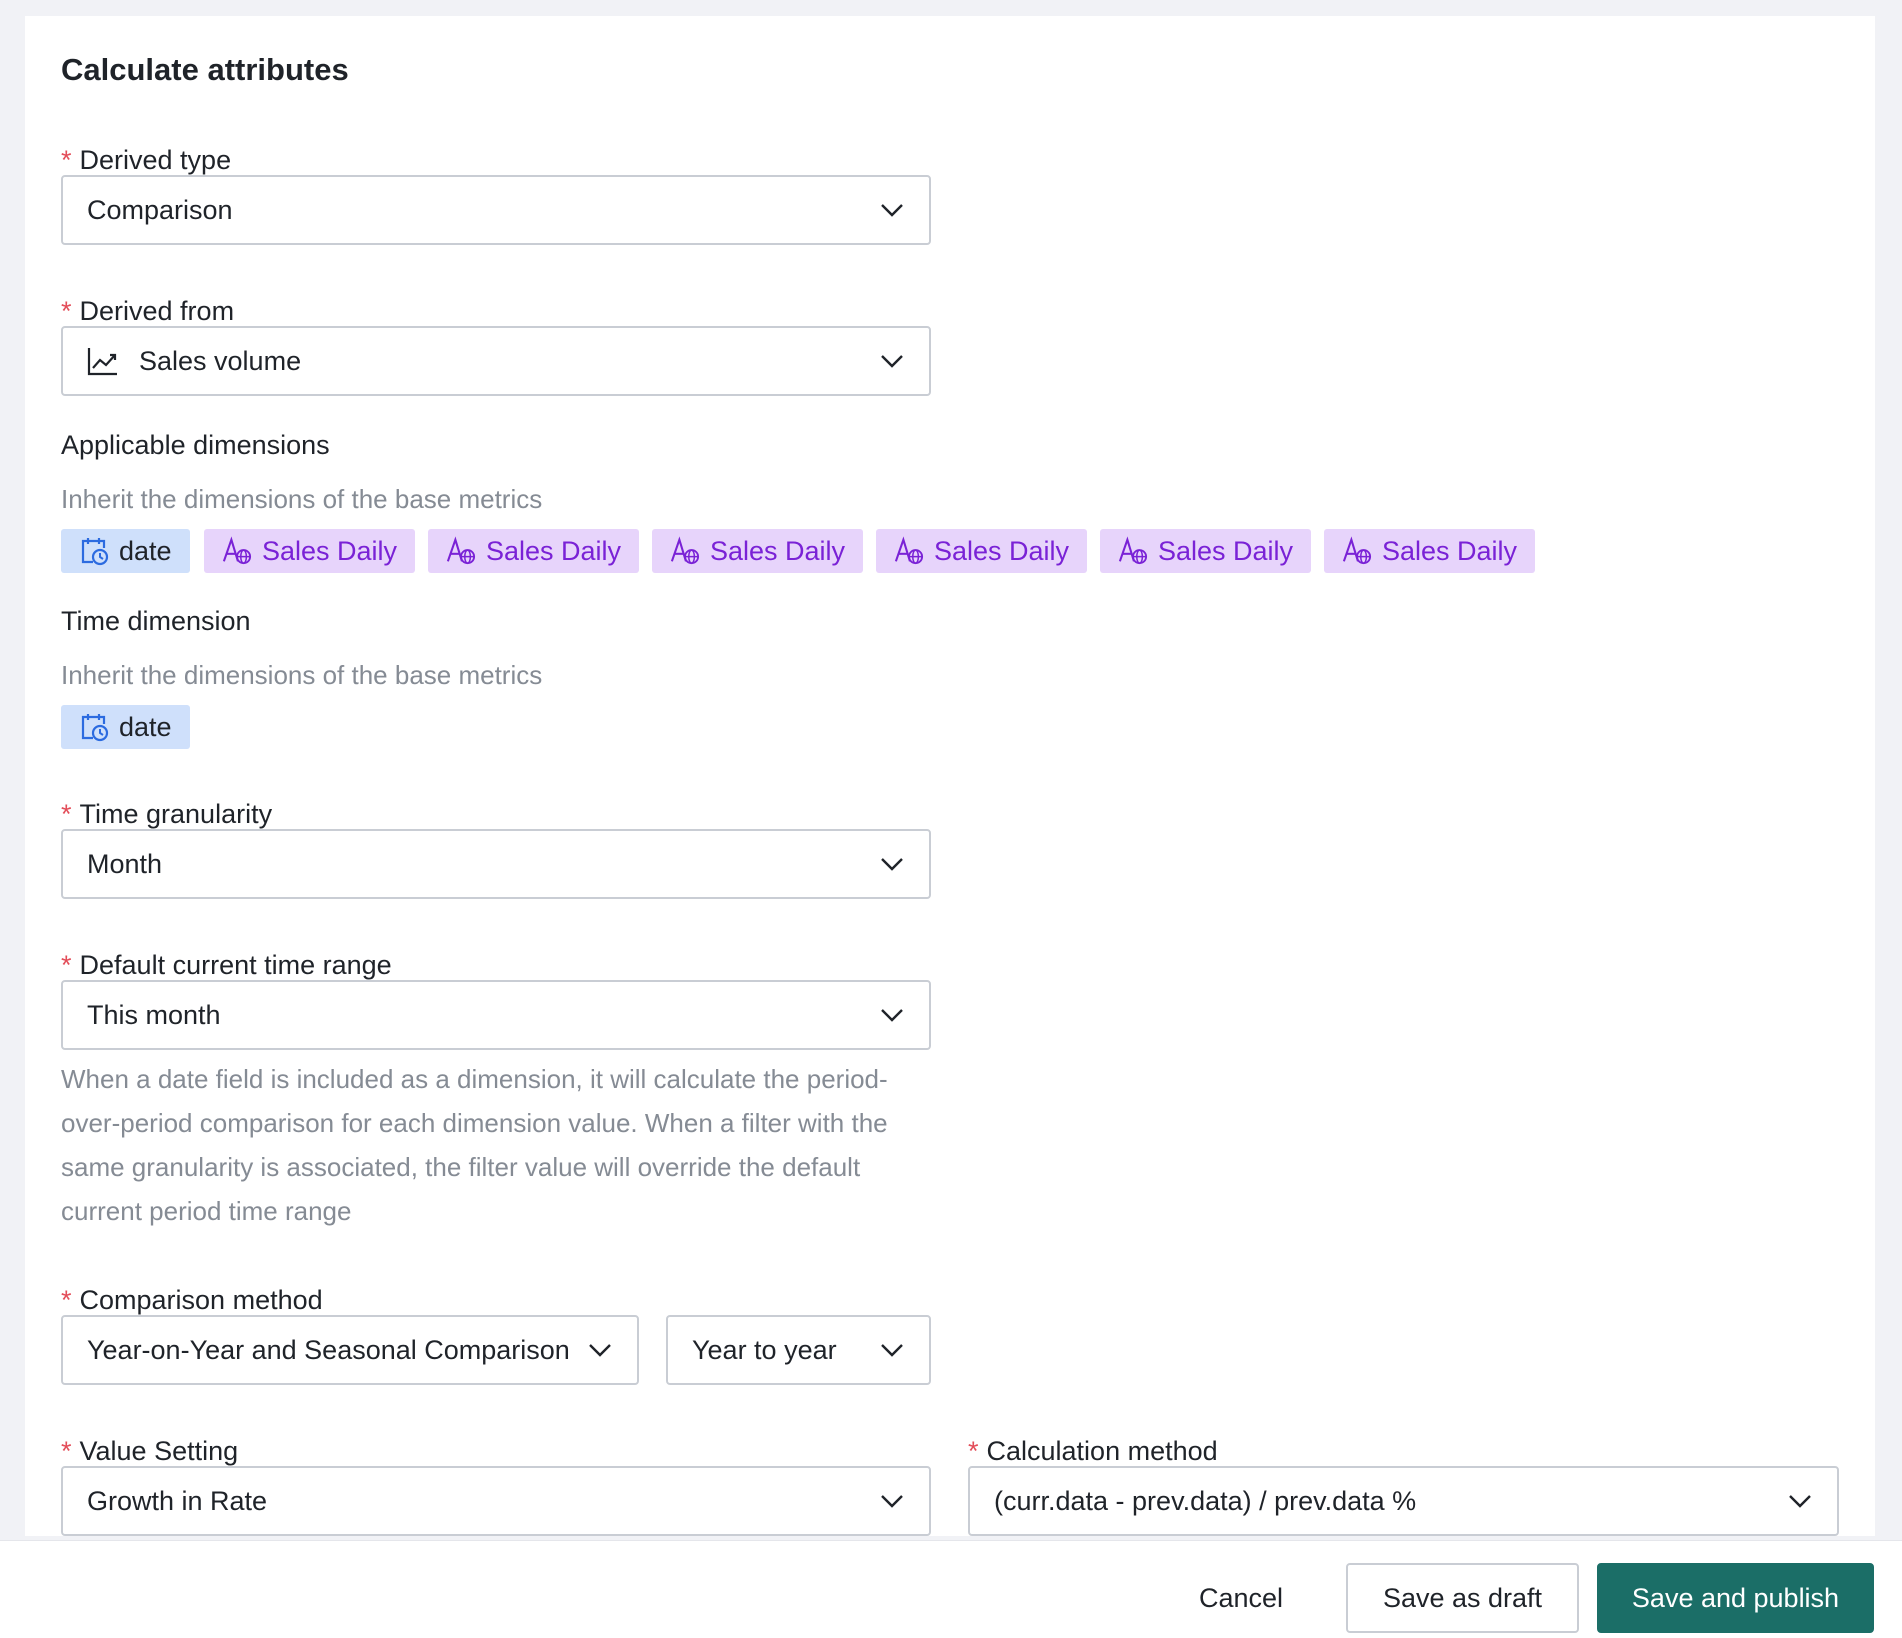  I want to click on derived-from-label: * Derived from, so click(148, 311).